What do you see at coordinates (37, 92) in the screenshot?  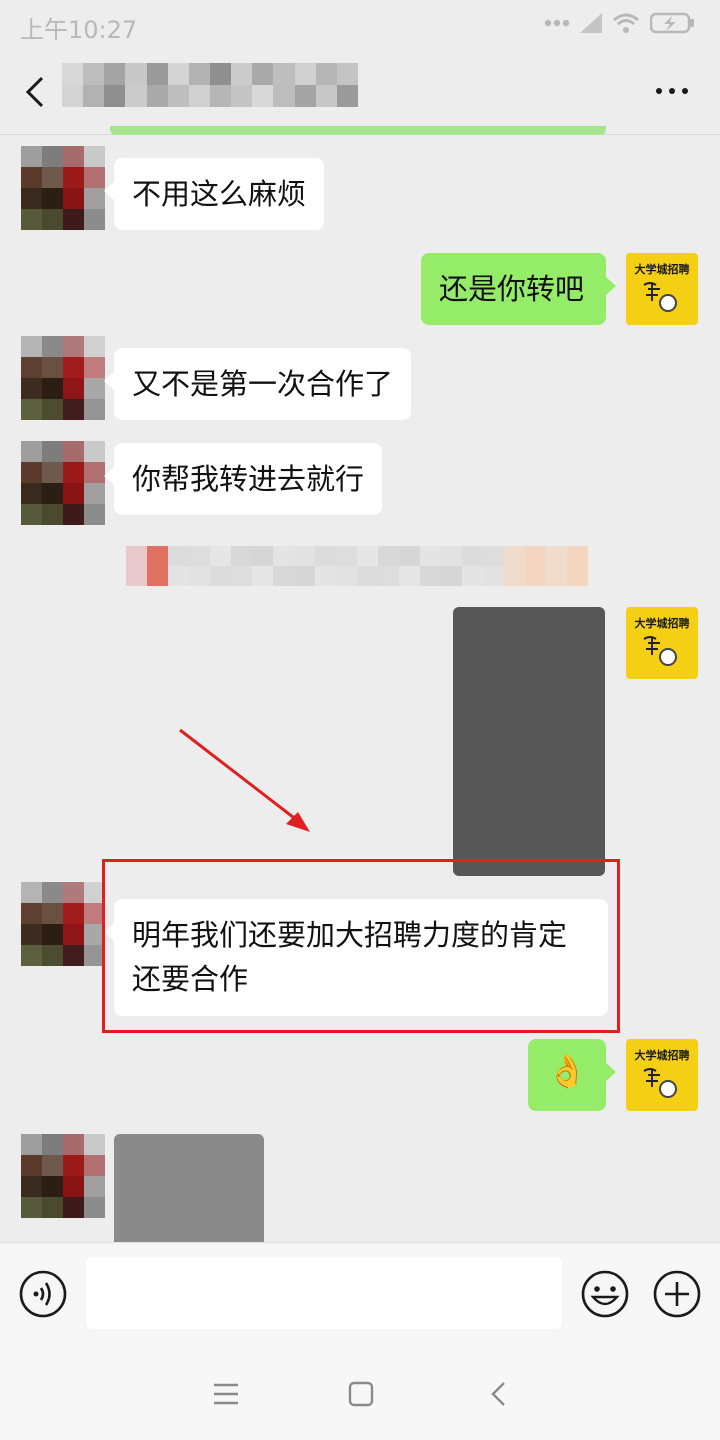 I see `chevron-left-icon` at bounding box center [37, 92].